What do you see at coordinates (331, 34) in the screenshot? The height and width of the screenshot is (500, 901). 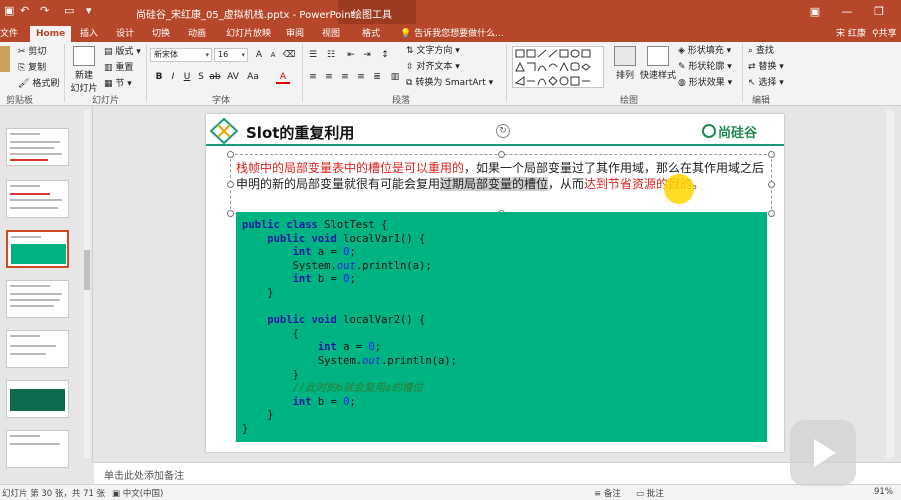 I see `tab-view: 视图` at bounding box center [331, 34].